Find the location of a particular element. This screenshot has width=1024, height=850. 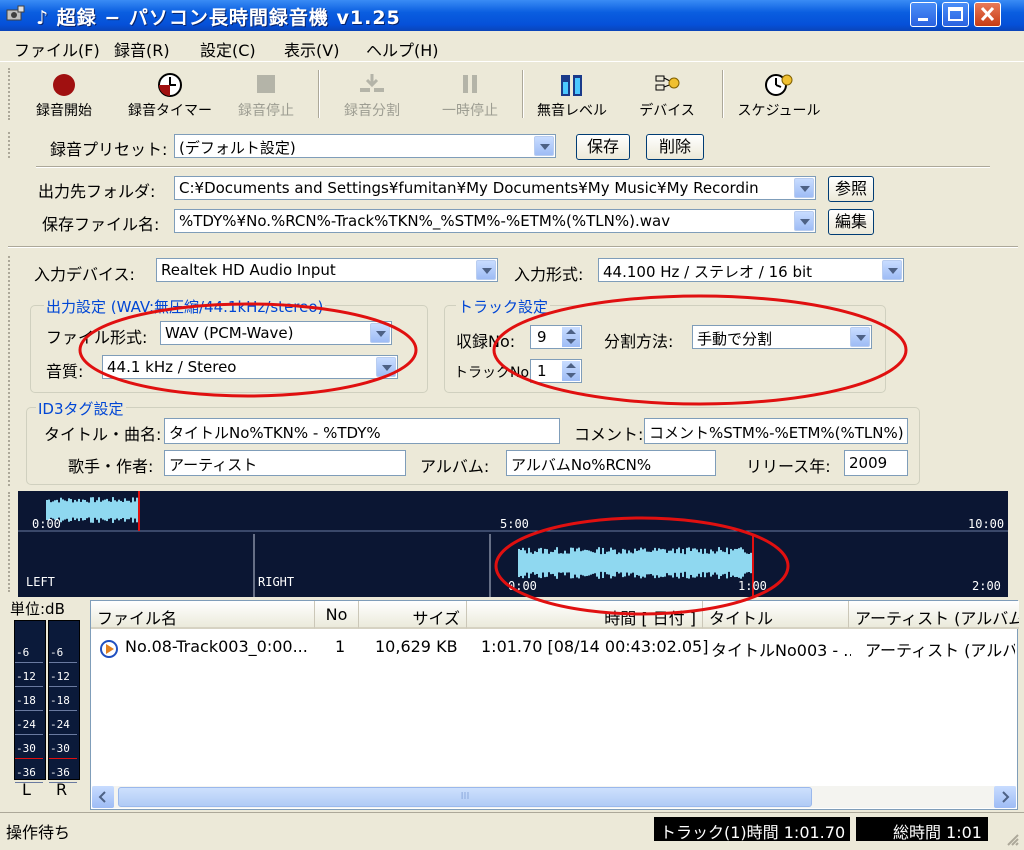

meter-tick: -12 is located at coordinates (26, 676).